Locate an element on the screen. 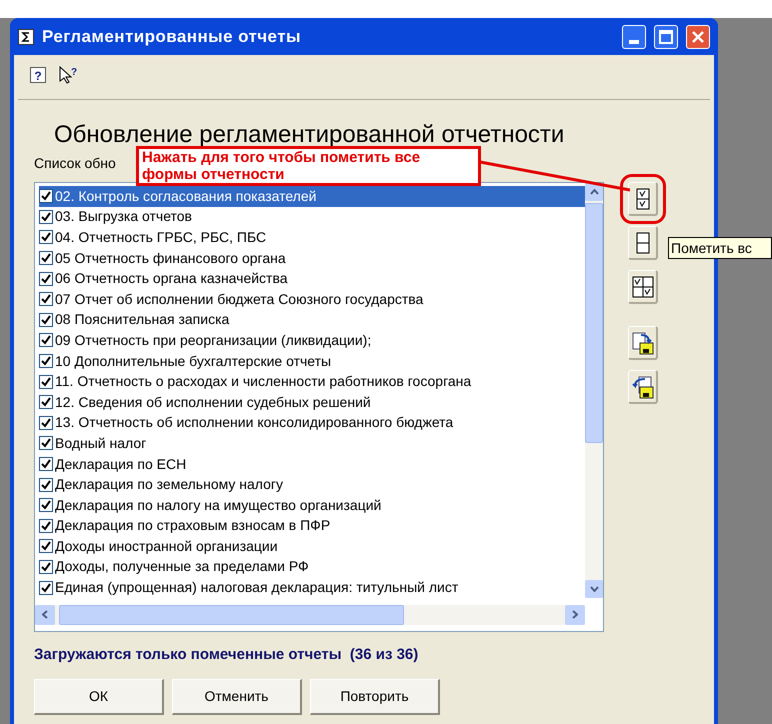  horizontal-scrollbar is located at coordinates (310, 614).